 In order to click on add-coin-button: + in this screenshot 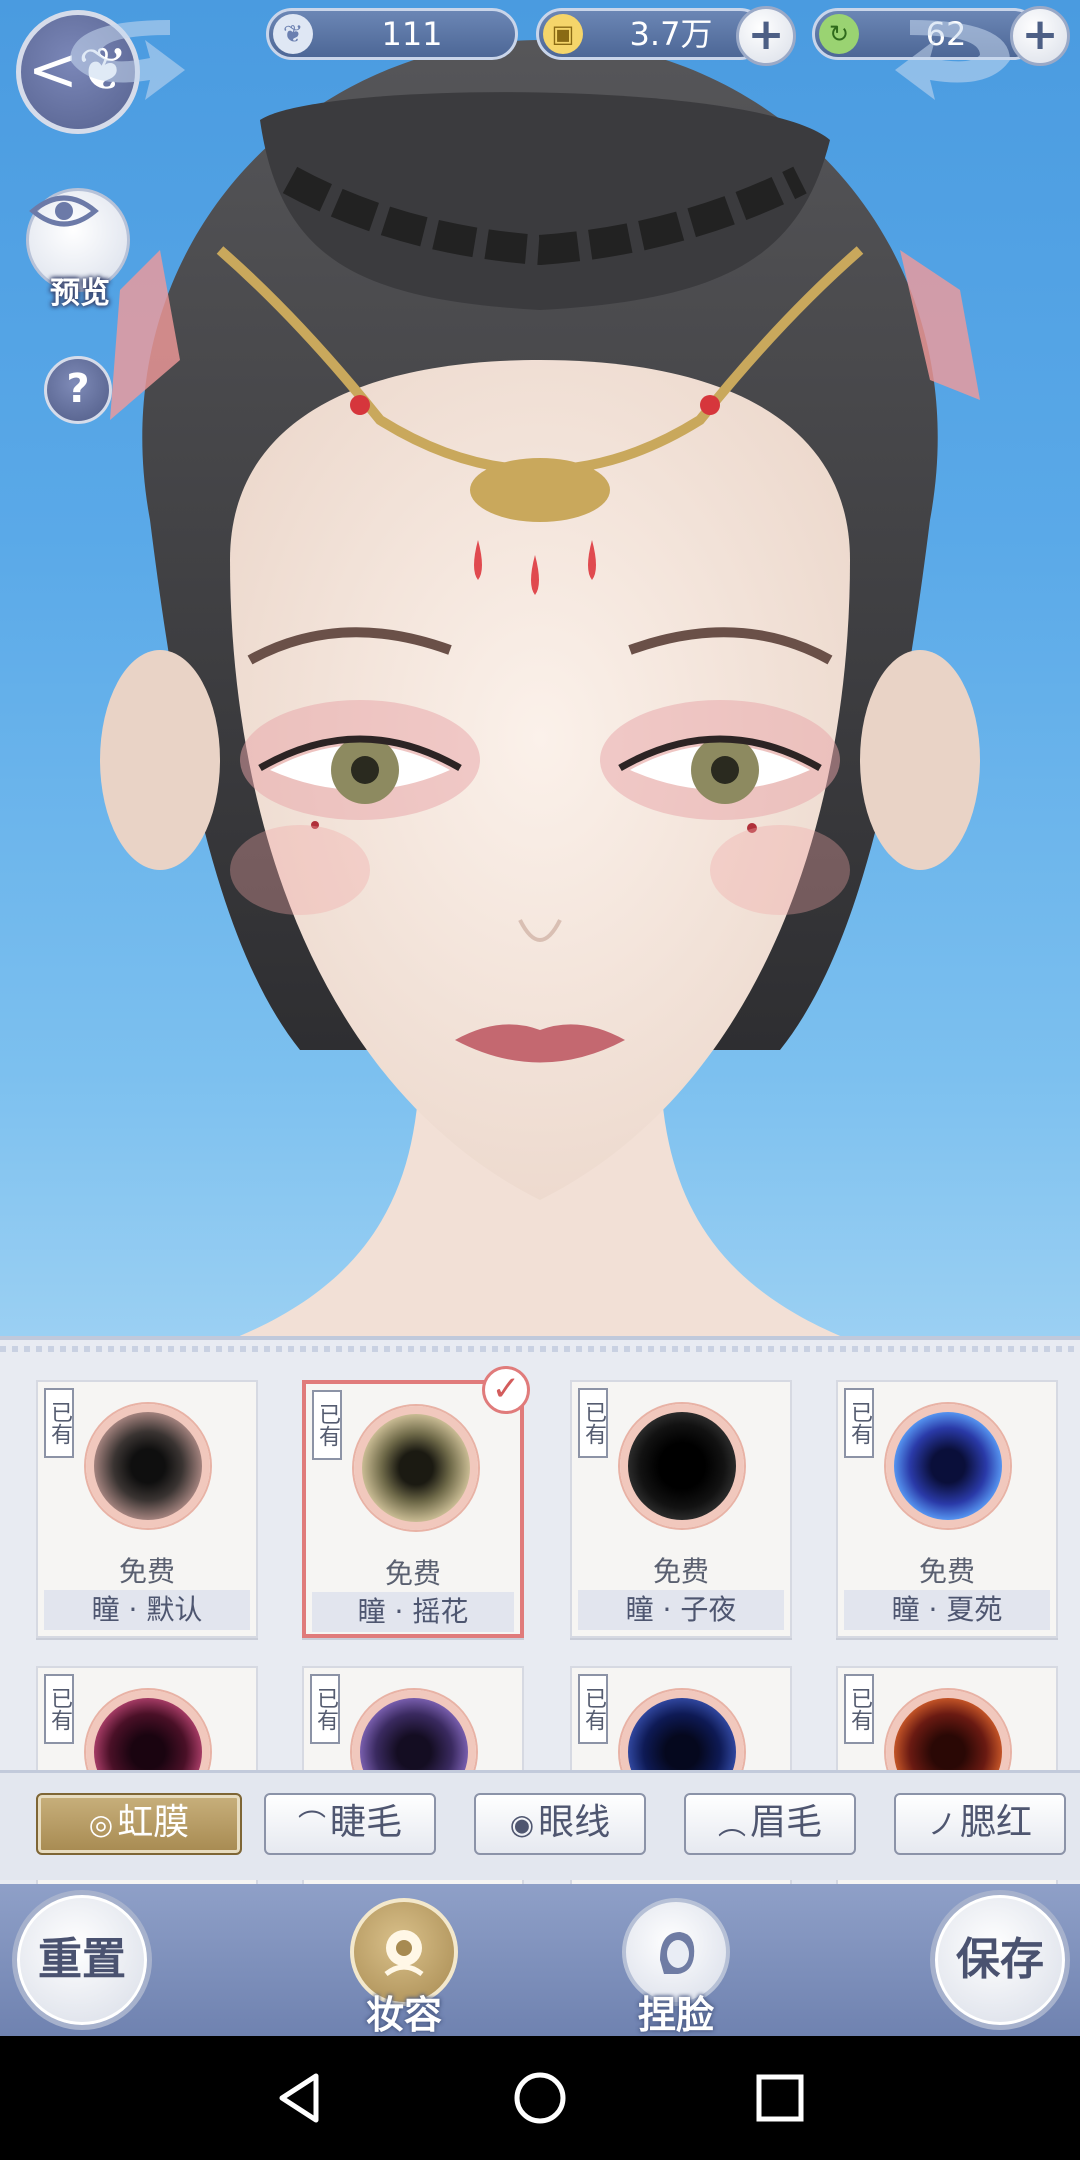, I will do `click(766, 36)`.